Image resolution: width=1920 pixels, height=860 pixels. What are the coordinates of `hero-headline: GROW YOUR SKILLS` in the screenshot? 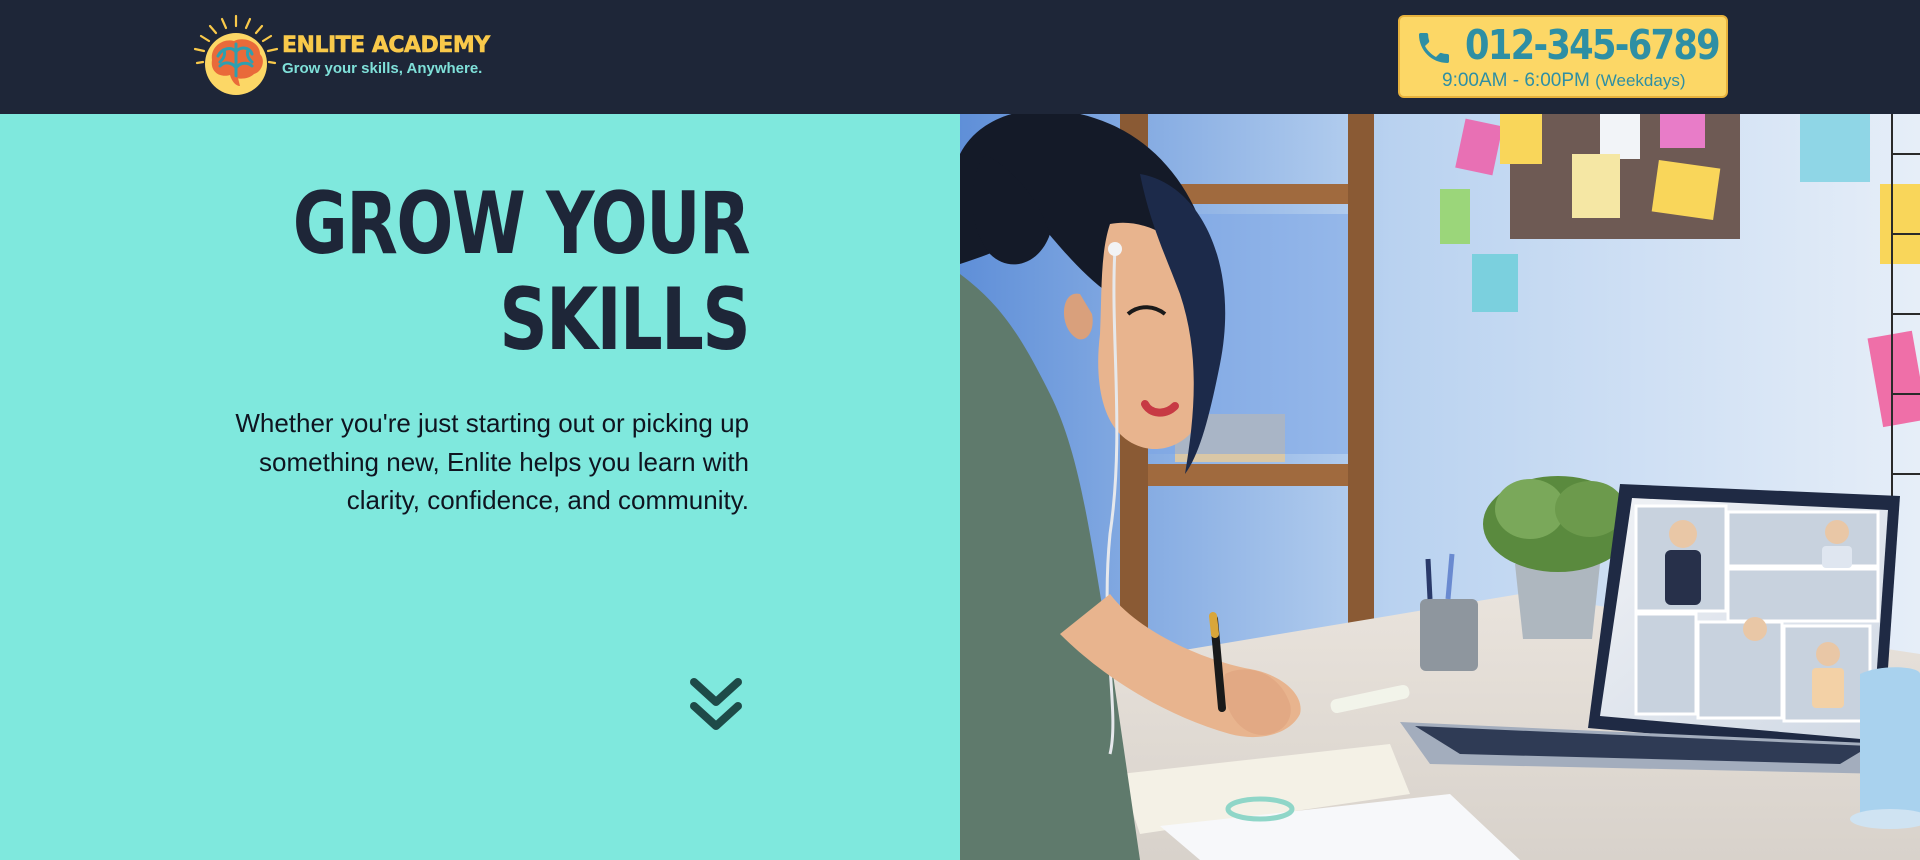 It's located at (521, 272).